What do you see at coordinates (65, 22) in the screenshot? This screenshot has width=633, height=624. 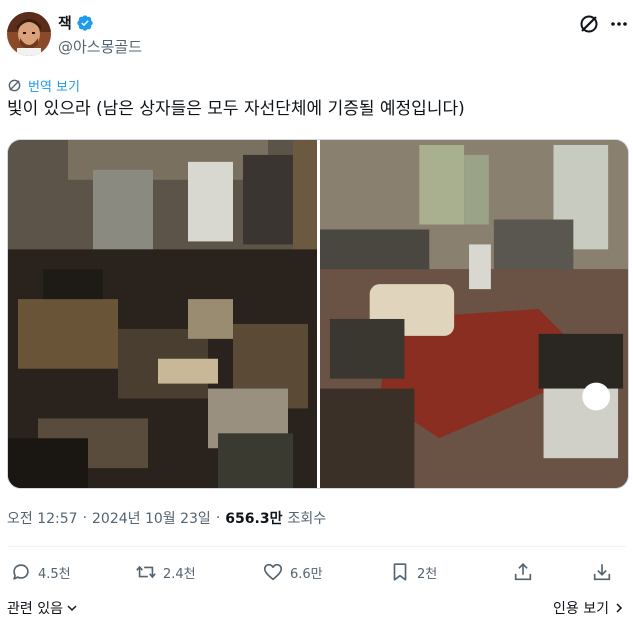 I see `display-name: 잭` at bounding box center [65, 22].